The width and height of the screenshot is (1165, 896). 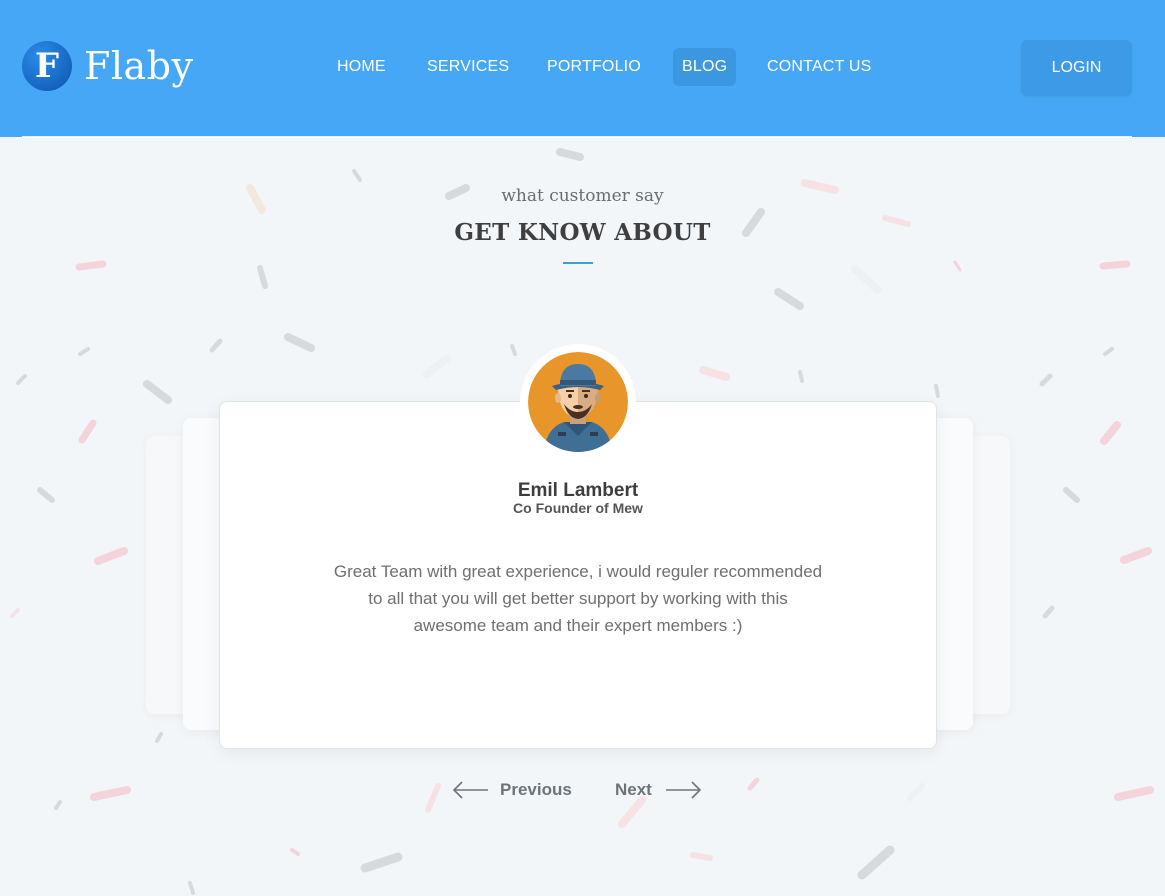 What do you see at coordinates (578, 625) in the screenshot?
I see `quote-line: awesome team and their expert members :)` at bounding box center [578, 625].